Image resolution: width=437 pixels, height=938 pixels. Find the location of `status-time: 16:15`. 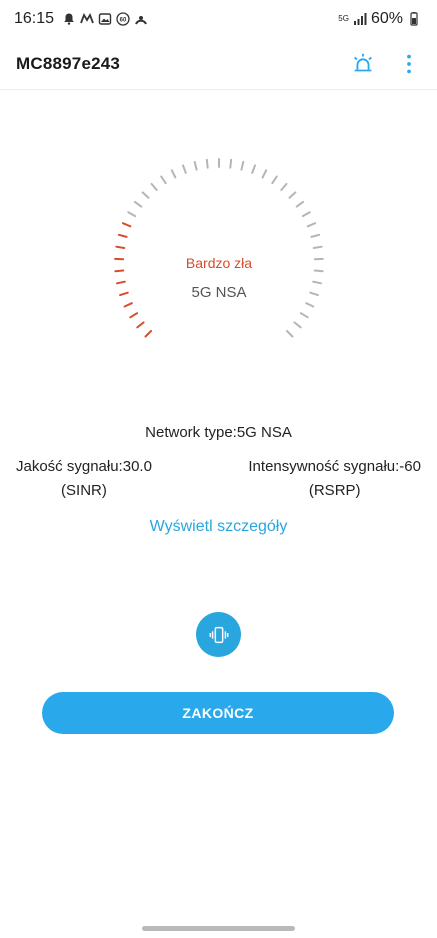

status-time: 16:15 is located at coordinates (34, 18).